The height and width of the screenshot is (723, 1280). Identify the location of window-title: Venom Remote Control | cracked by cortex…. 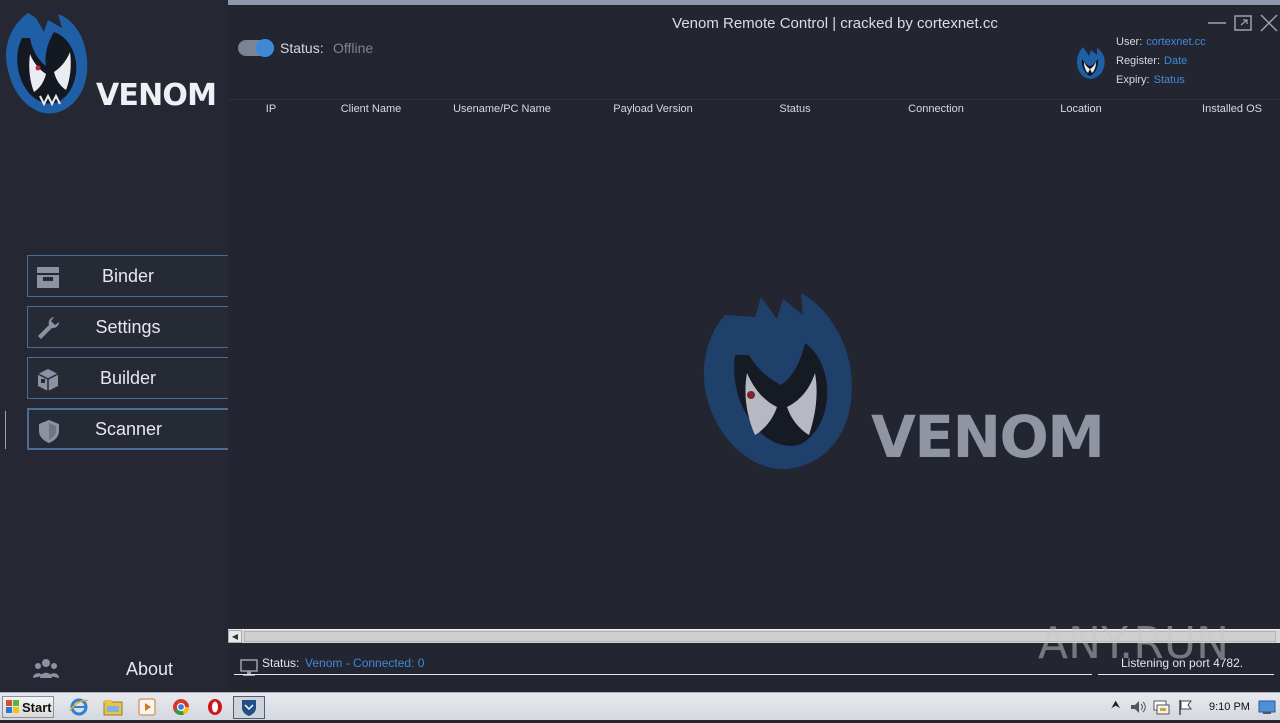
(835, 23).